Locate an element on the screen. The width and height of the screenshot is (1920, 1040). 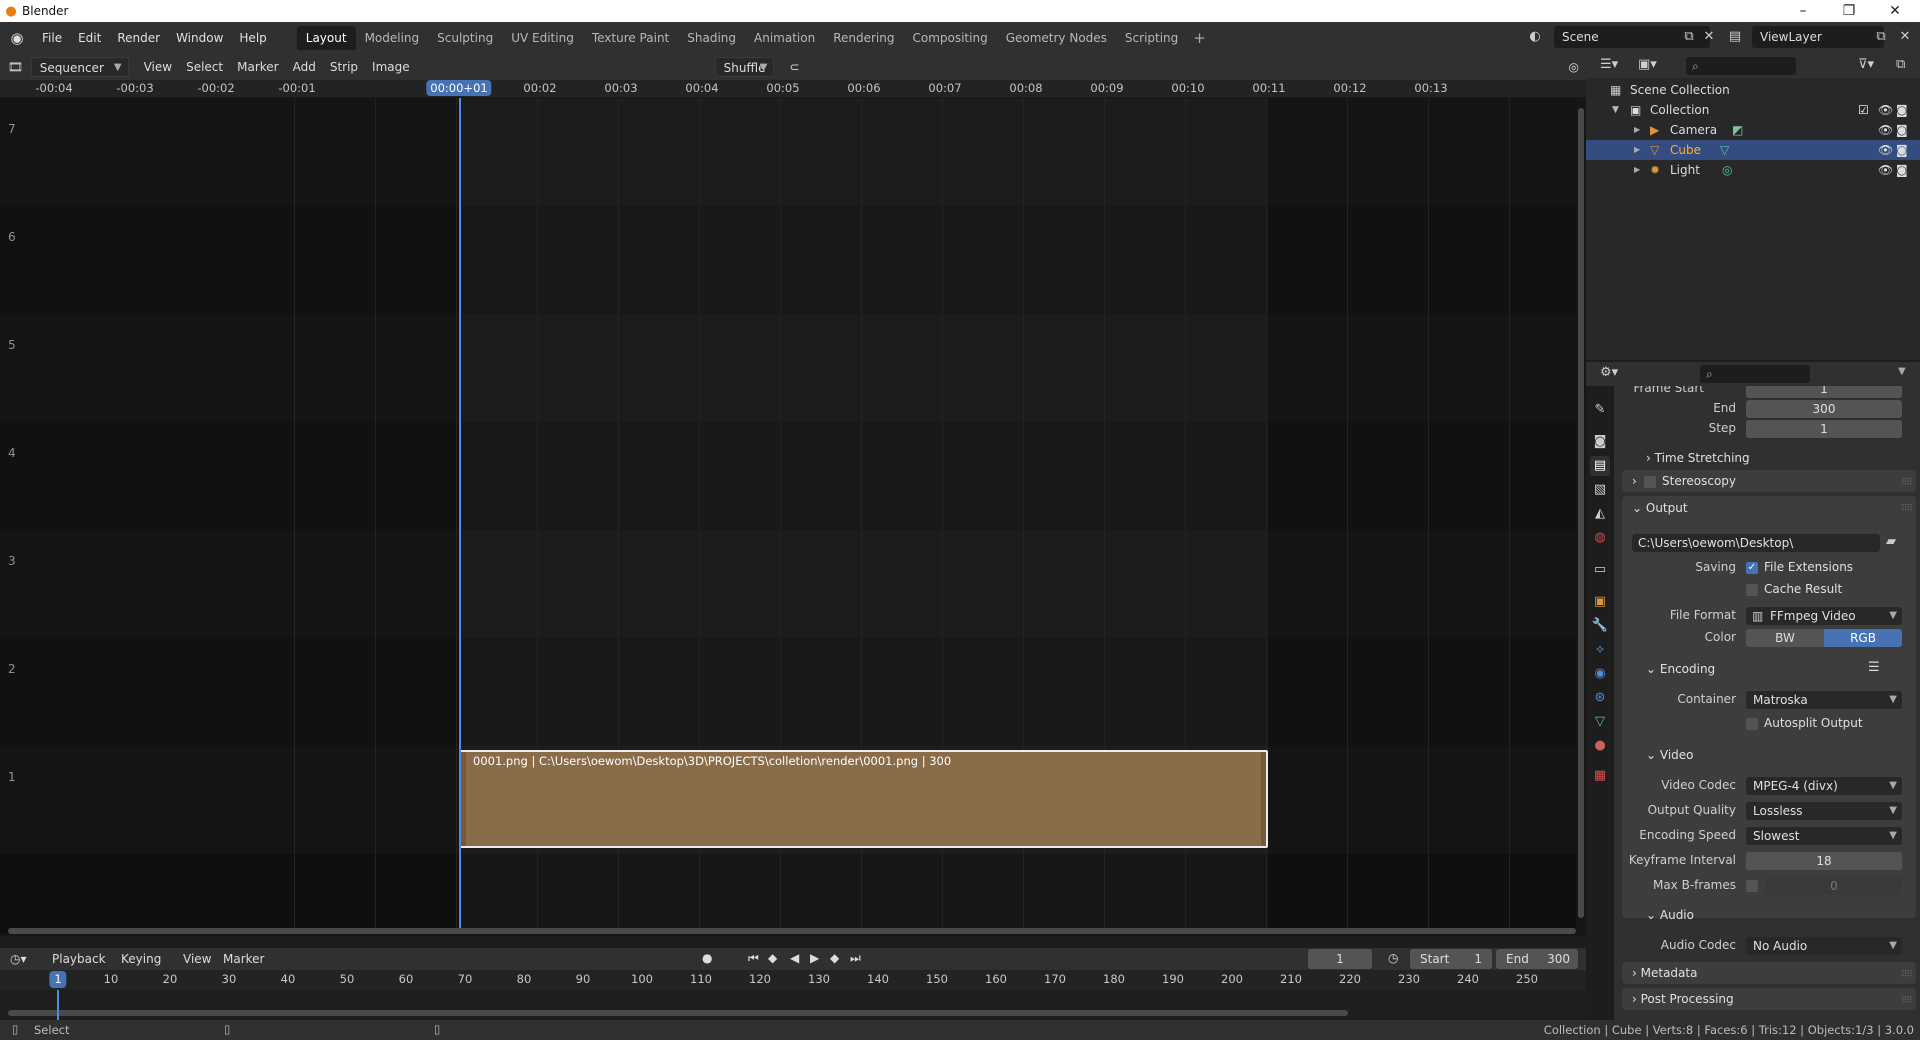
menu-view: View is located at coordinates (197, 959).